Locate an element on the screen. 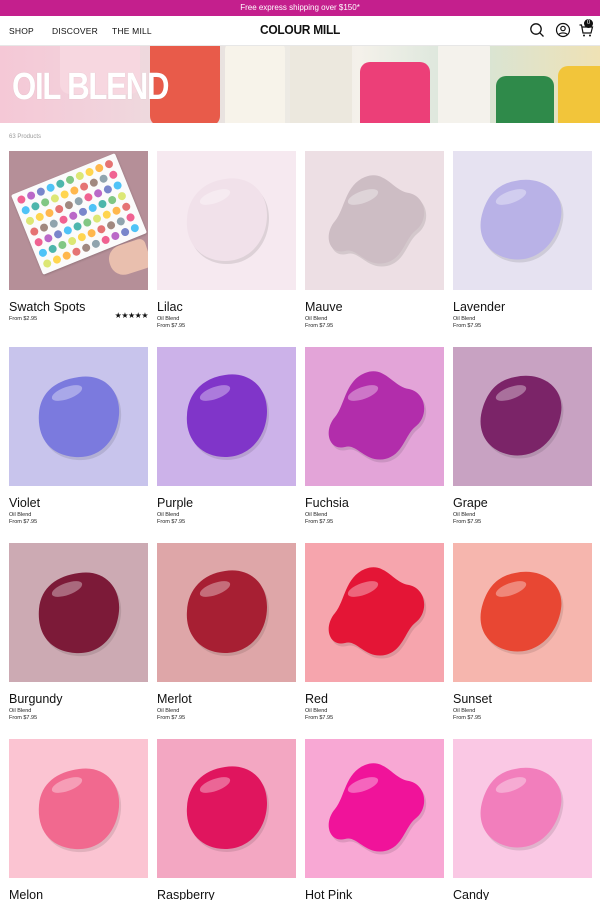 The height and width of the screenshot is (900, 600). hero-banner: OIL BLEND is located at coordinates (300, 84).